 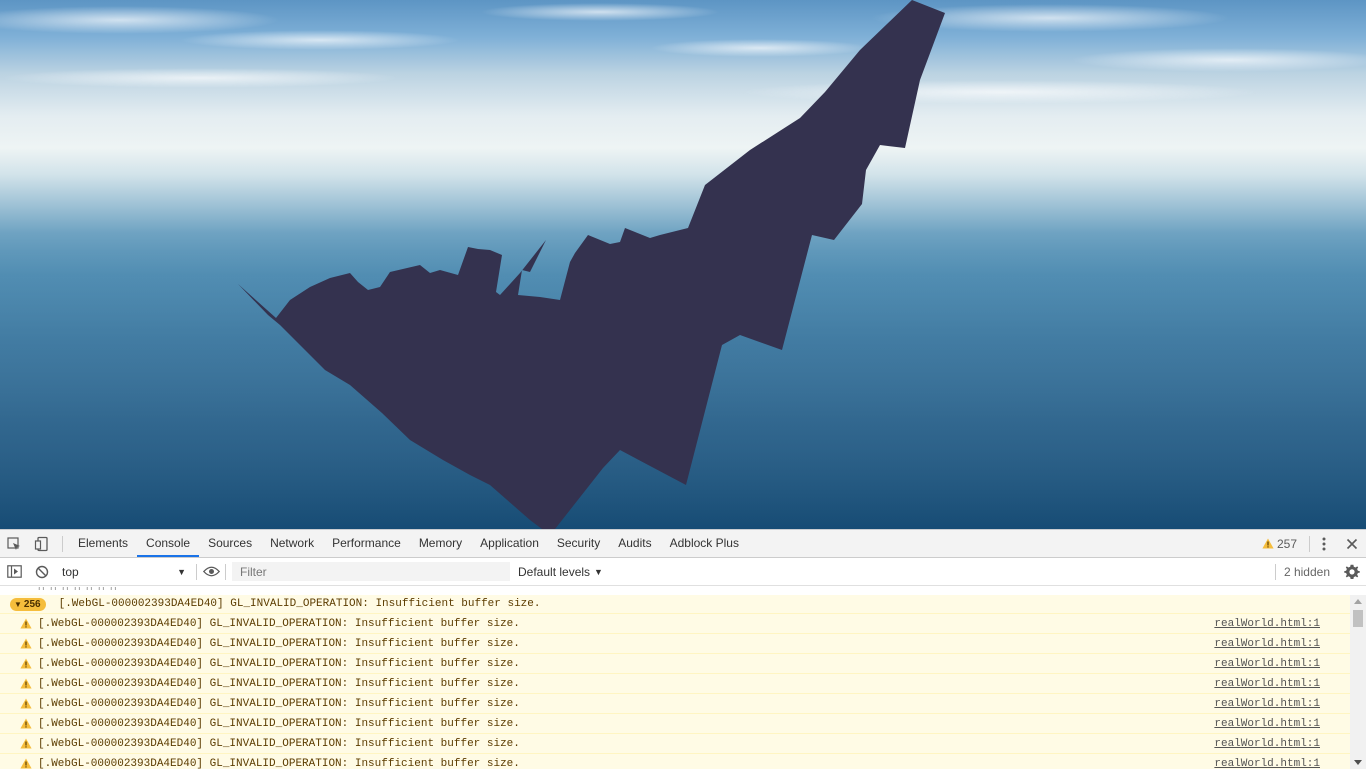 What do you see at coordinates (42, 543) in the screenshot?
I see `device-toolbar-icon` at bounding box center [42, 543].